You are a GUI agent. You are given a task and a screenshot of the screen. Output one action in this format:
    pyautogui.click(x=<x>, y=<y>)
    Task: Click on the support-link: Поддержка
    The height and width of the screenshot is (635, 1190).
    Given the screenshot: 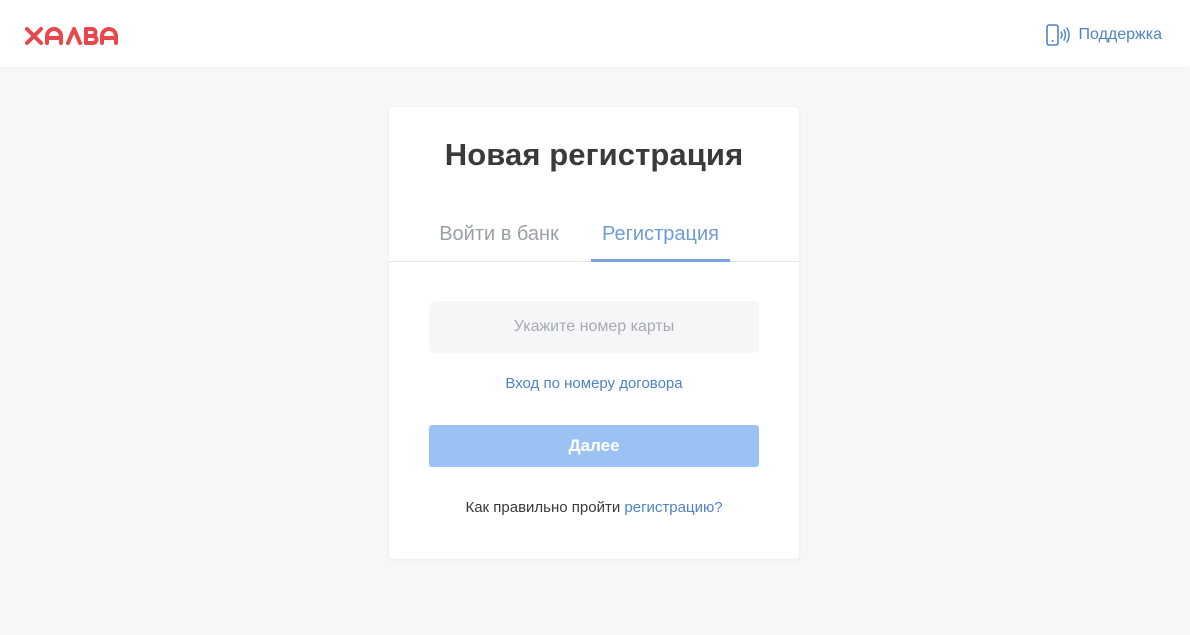 What is the action you would take?
    pyautogui.click(x=1103, y=35)
    